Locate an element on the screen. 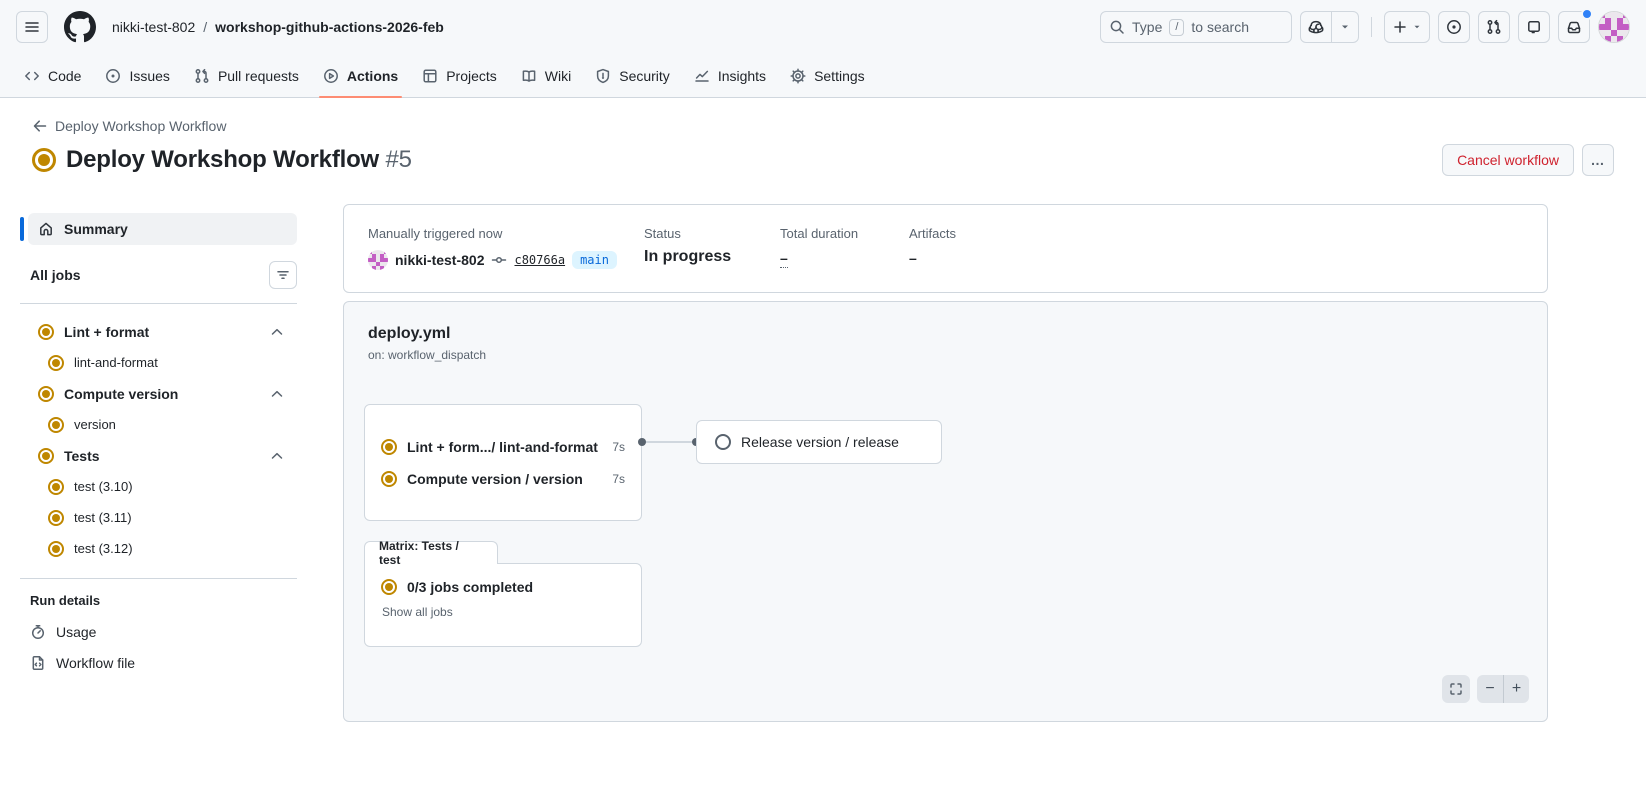 The height and width of the screenshot is (785, 1646). job-item-lint-and-format: lint-and-format is located at coordinates (158, 362).